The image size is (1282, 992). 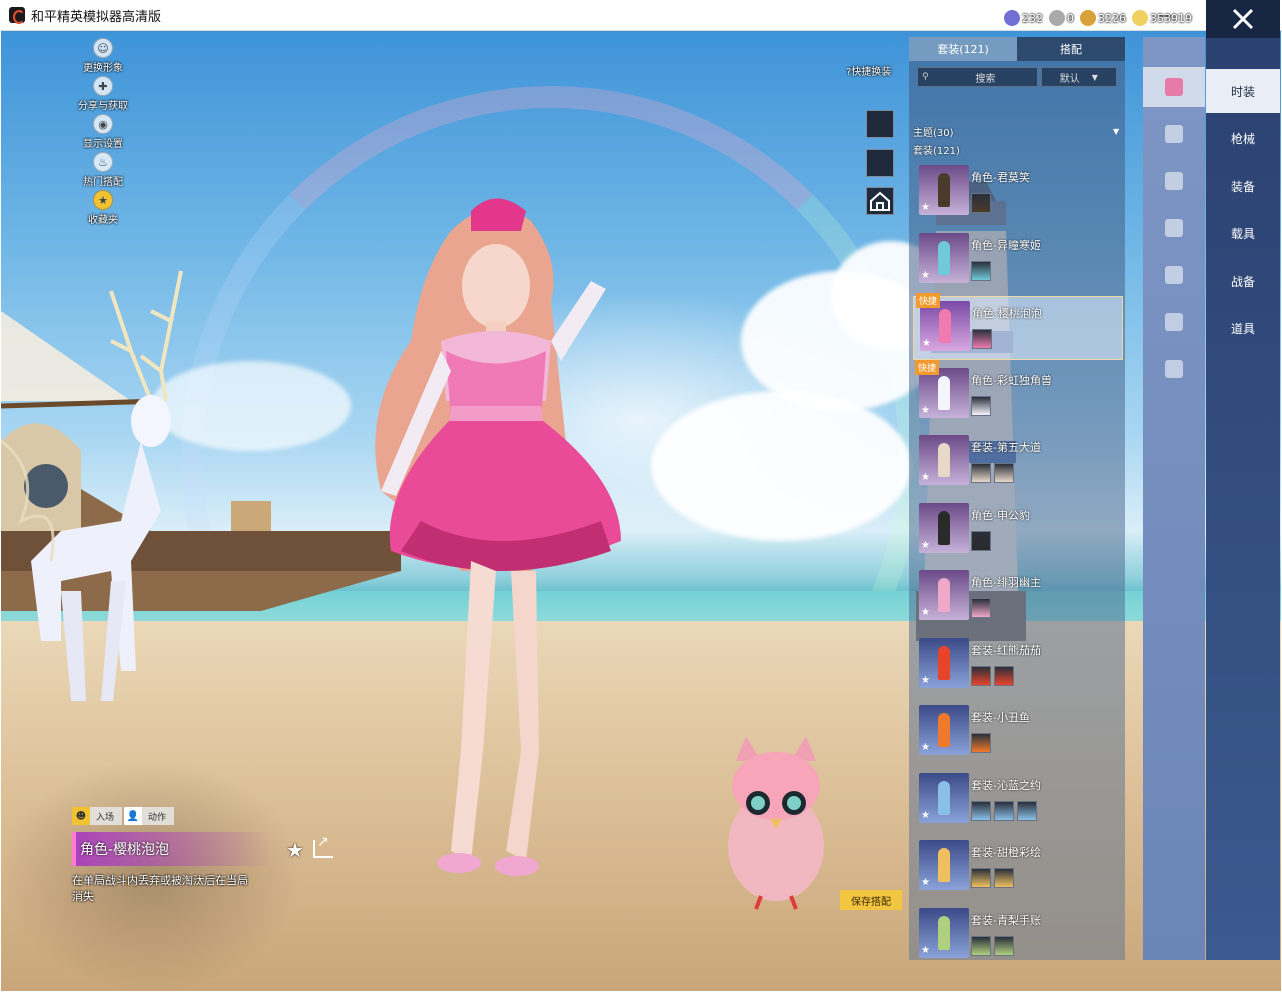 What do you see at coordinates (92, 485) in the screenshot?
I see `white-deer` at bounding box center [92, 485].